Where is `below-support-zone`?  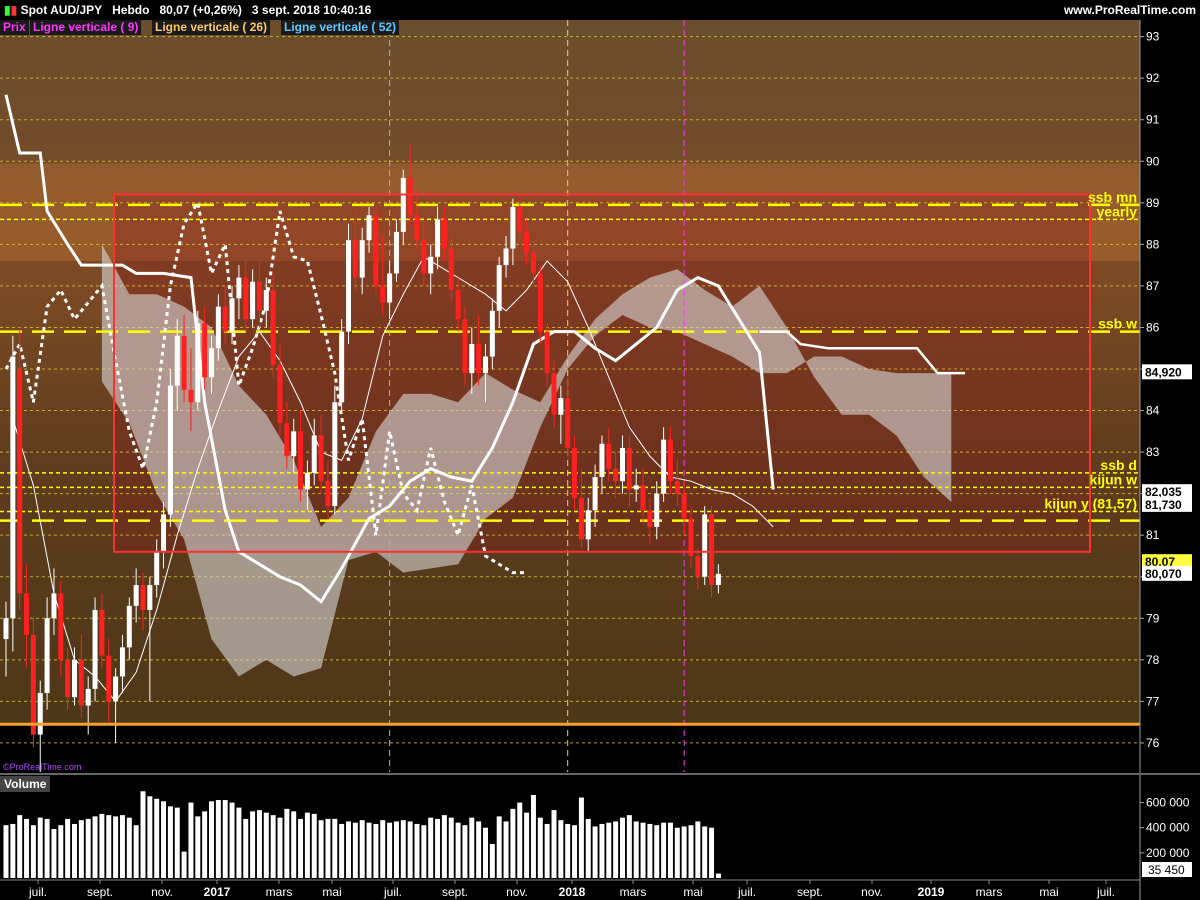 below-support-zone is located at coordinates (570, 748).